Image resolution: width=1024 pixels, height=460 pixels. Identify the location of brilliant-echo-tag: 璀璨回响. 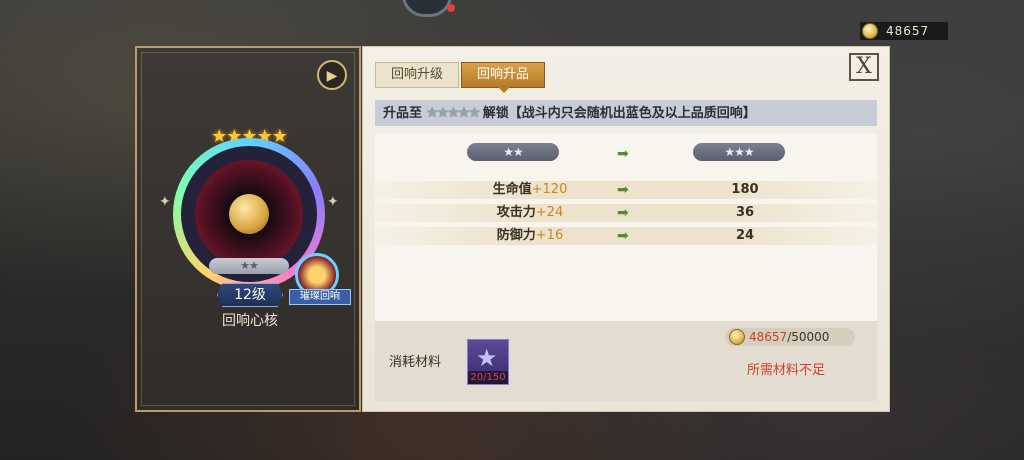
(320, 297).